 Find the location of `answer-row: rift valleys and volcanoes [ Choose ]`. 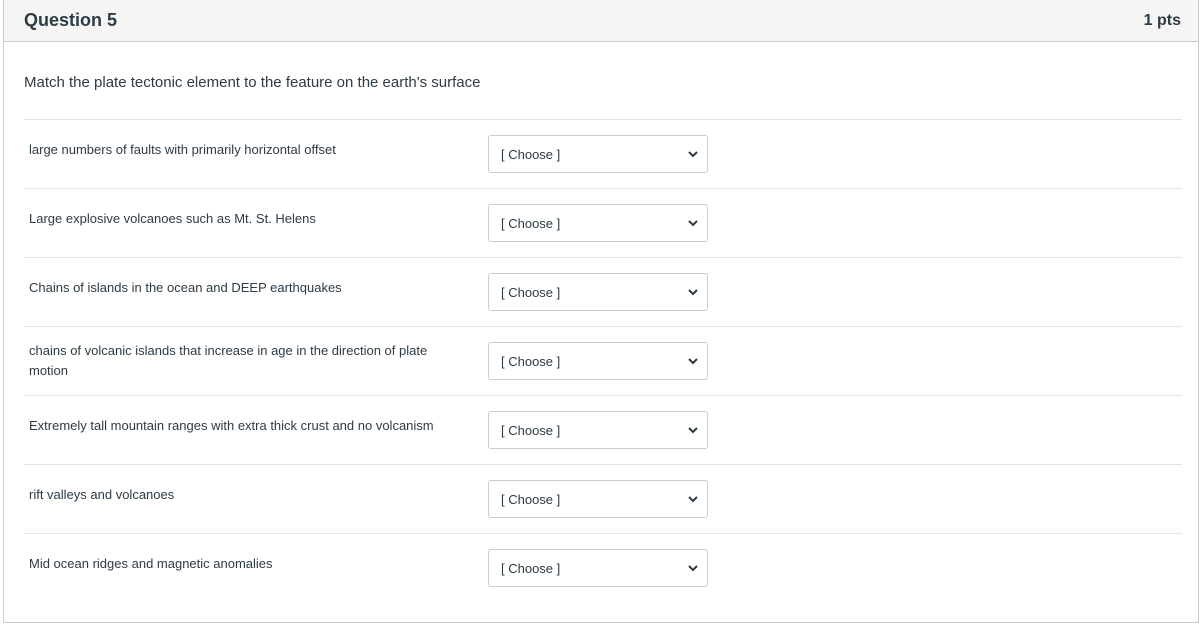

answer-row: rift valleys and volcanoes [ Choose ] is located at coordinates (603, 498).